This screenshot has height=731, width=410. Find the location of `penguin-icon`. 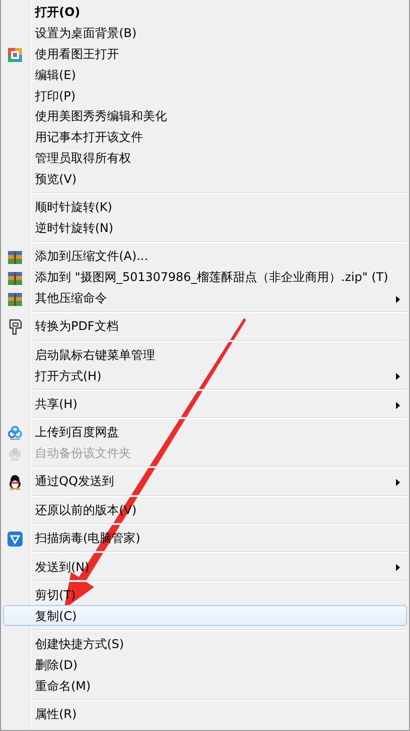

penguin-icon is located at coordinates (15, 482).